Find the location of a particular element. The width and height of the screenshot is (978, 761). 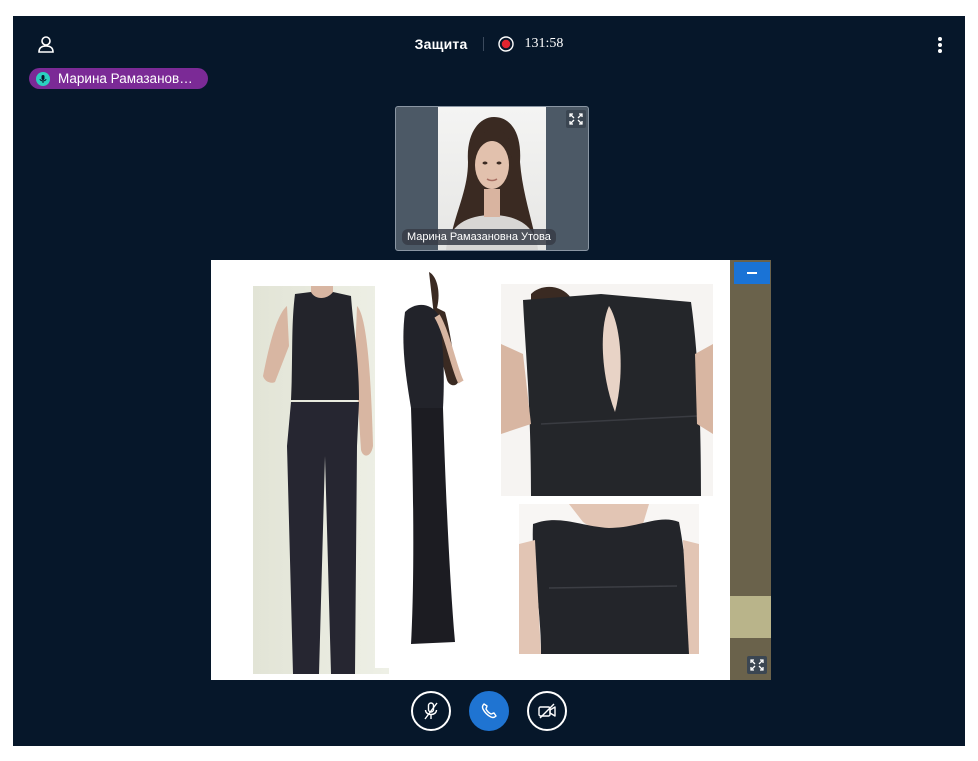

microphone-icon is located at coordinates (43, 78).